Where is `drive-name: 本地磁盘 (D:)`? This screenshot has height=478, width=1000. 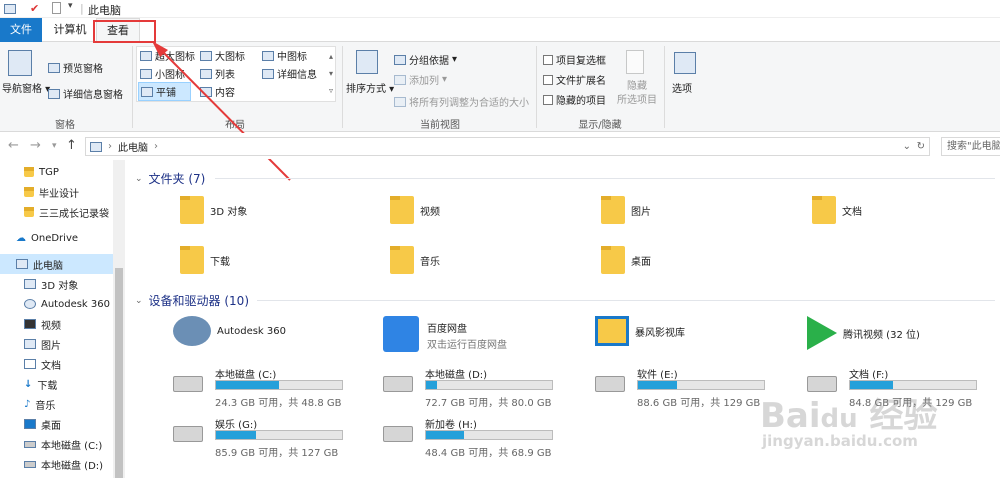 drive-name: 本地磁盘 (D:) is located at coordinates (456, 375).